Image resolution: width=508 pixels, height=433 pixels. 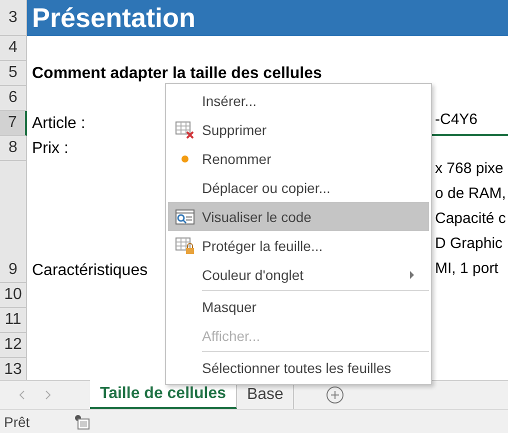 I want to click on sheet-title: Présentation, so click(x=114, y=18).